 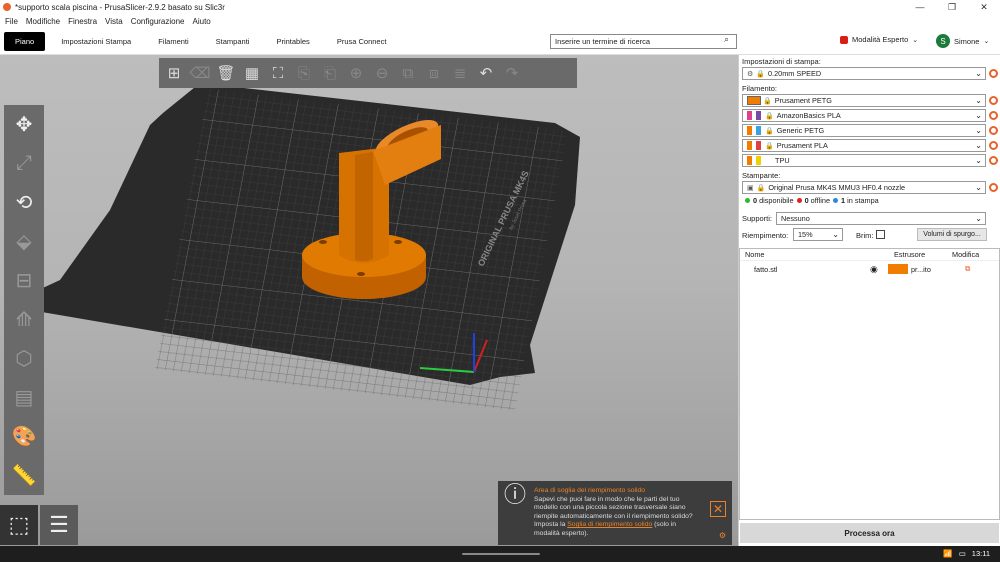 What do you see at coordinates (114, 21) in the screenshot?
I see `menu-view: Vista` at bounding box center [114, 21].